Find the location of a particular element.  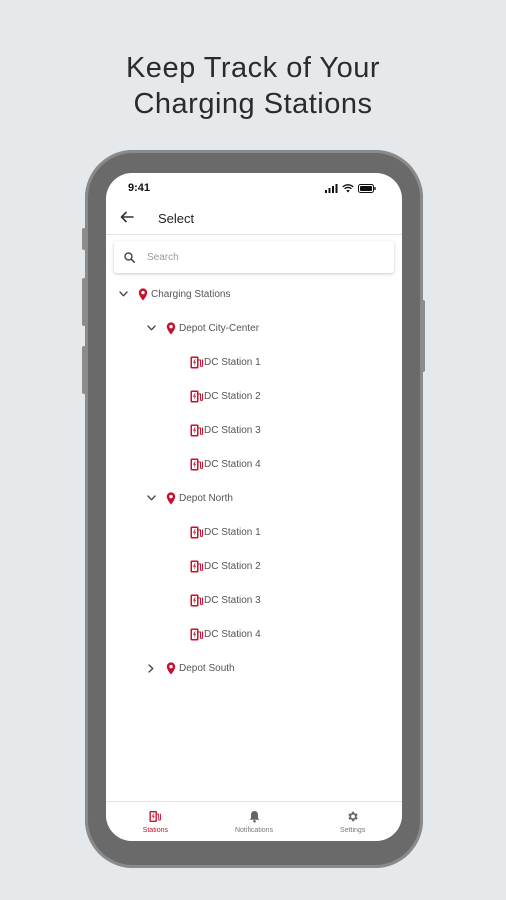

tree-depot-item-label: Depot South is located at coordinates (207, 668).